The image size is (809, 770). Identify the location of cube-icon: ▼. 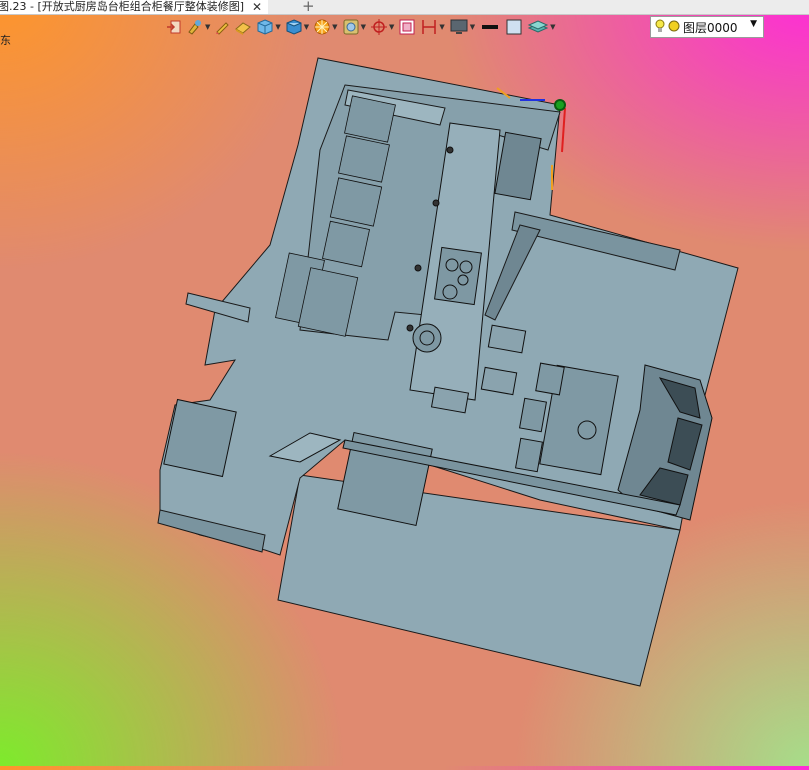
(268, 27).